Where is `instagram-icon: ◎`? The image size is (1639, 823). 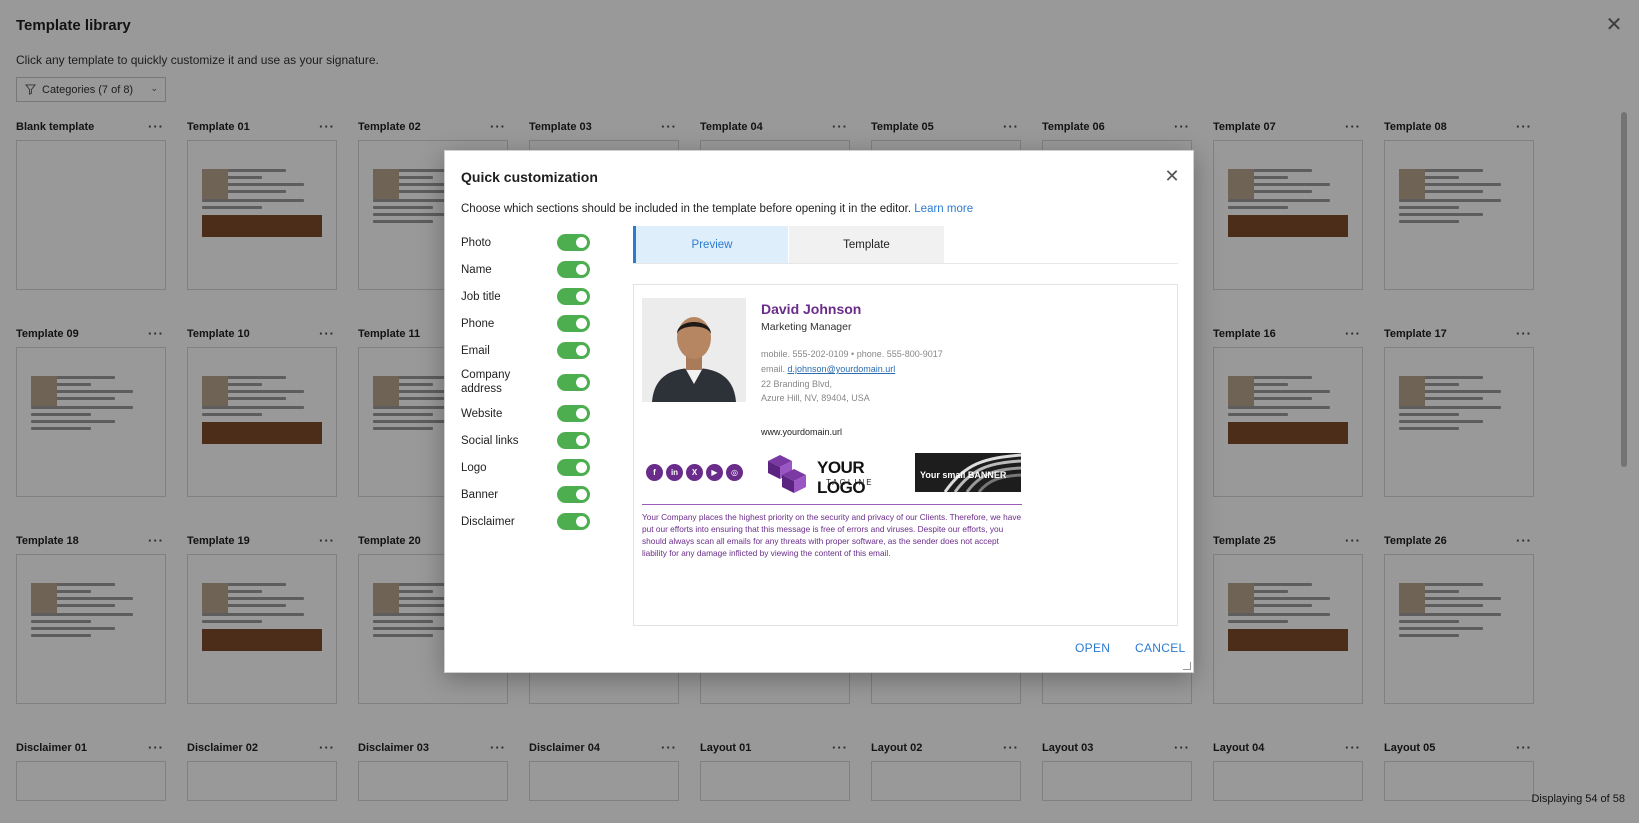 instagram-icon: ◎ is located at coordinates (734, 472).